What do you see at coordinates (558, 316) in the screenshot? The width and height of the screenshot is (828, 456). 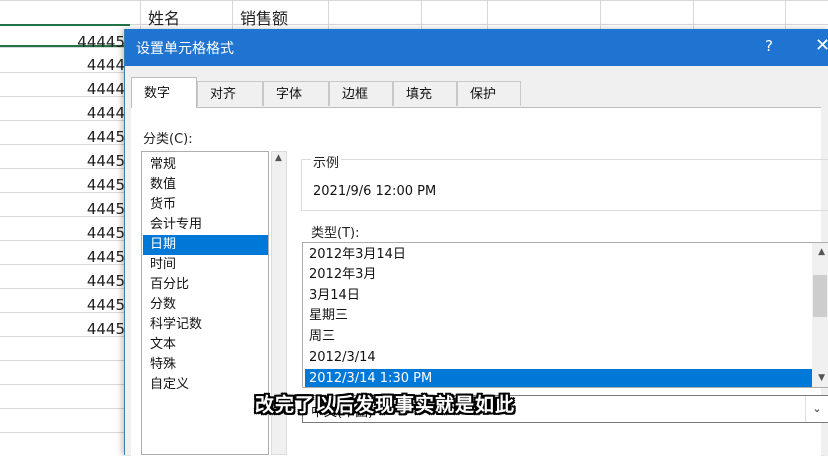 I see `list-item: 星期三` at bounding box center [558, 316].